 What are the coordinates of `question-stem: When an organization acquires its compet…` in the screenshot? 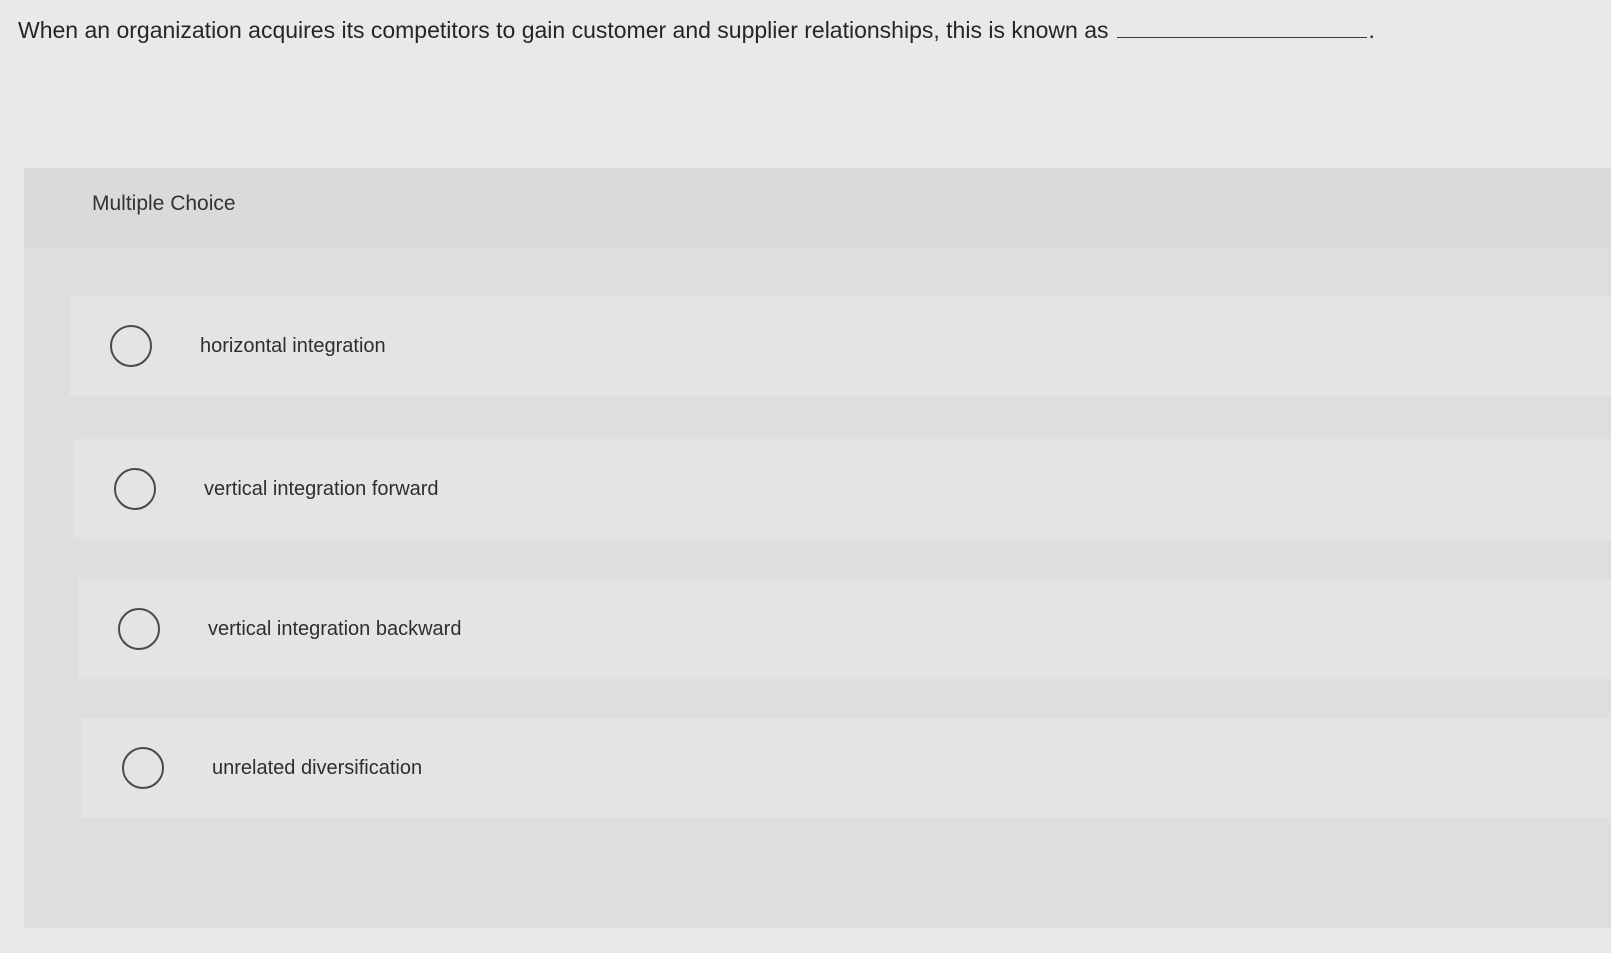 It's located at (563, 30).